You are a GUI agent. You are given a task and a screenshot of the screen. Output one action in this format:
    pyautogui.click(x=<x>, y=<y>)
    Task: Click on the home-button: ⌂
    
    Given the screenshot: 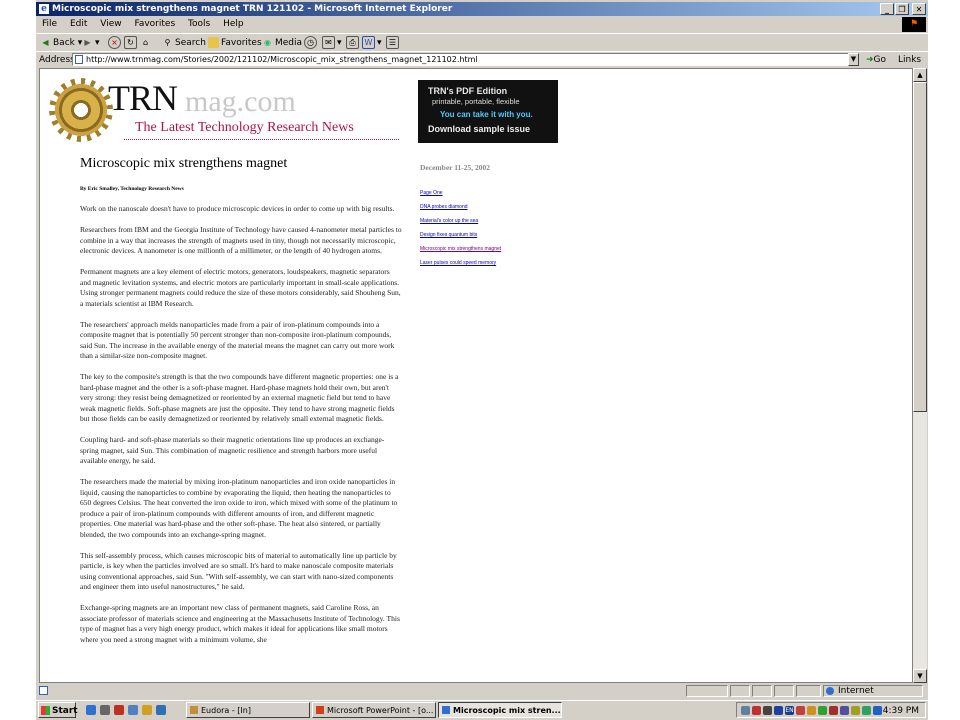 What is the action you would take?
    pyautogui.click(x=146, y=43)
    